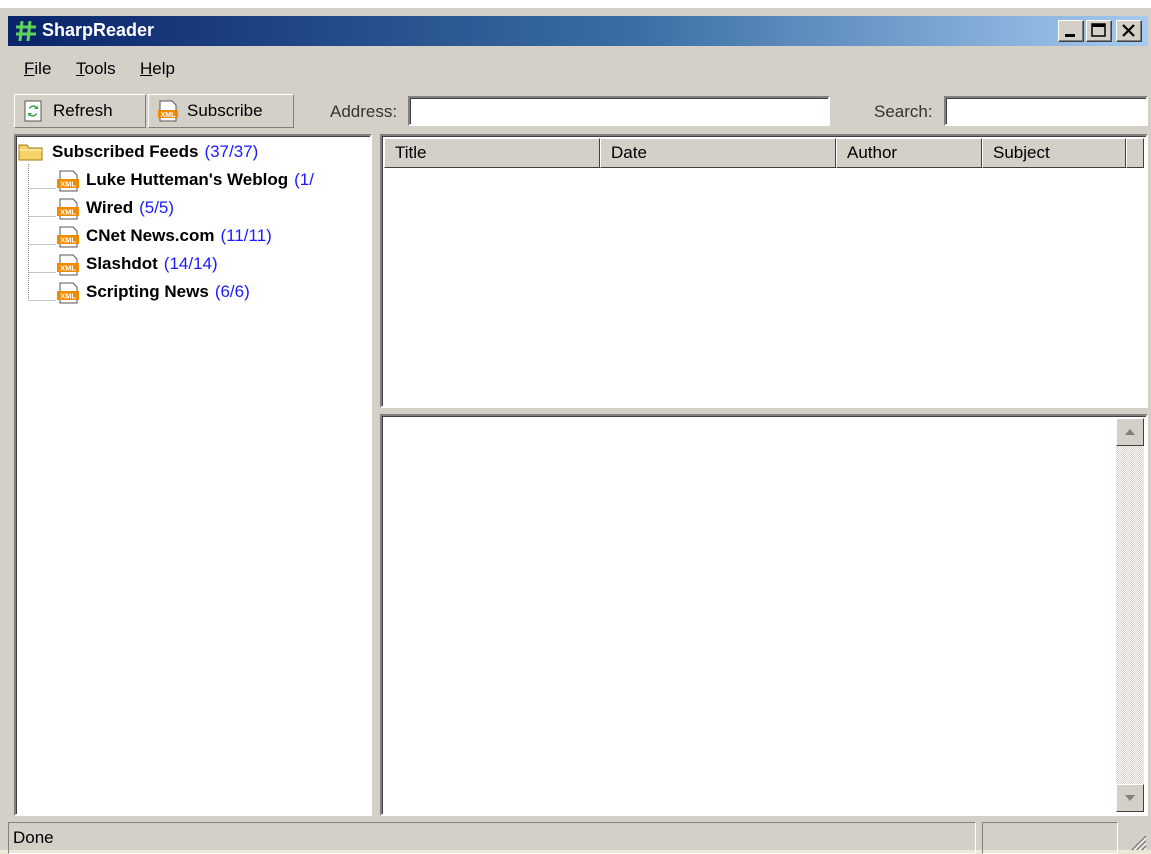 Image resolution: width=1151 pixels, height=854 pixels. I want to click on subscribe-button: XML Subscribe, so click(221, 111).